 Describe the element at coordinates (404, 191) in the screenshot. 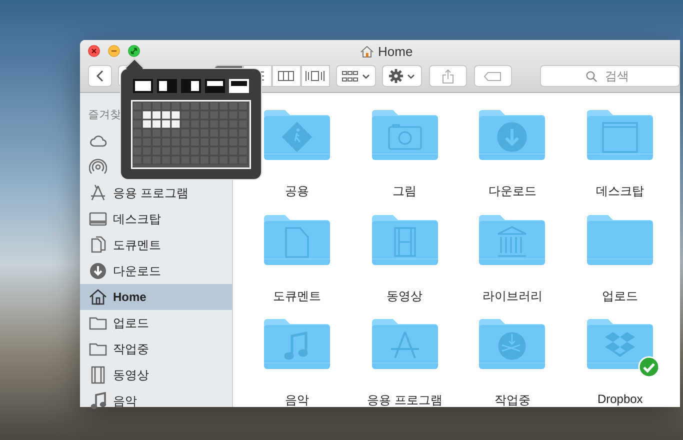

I see `file-name: 그림` at that location.